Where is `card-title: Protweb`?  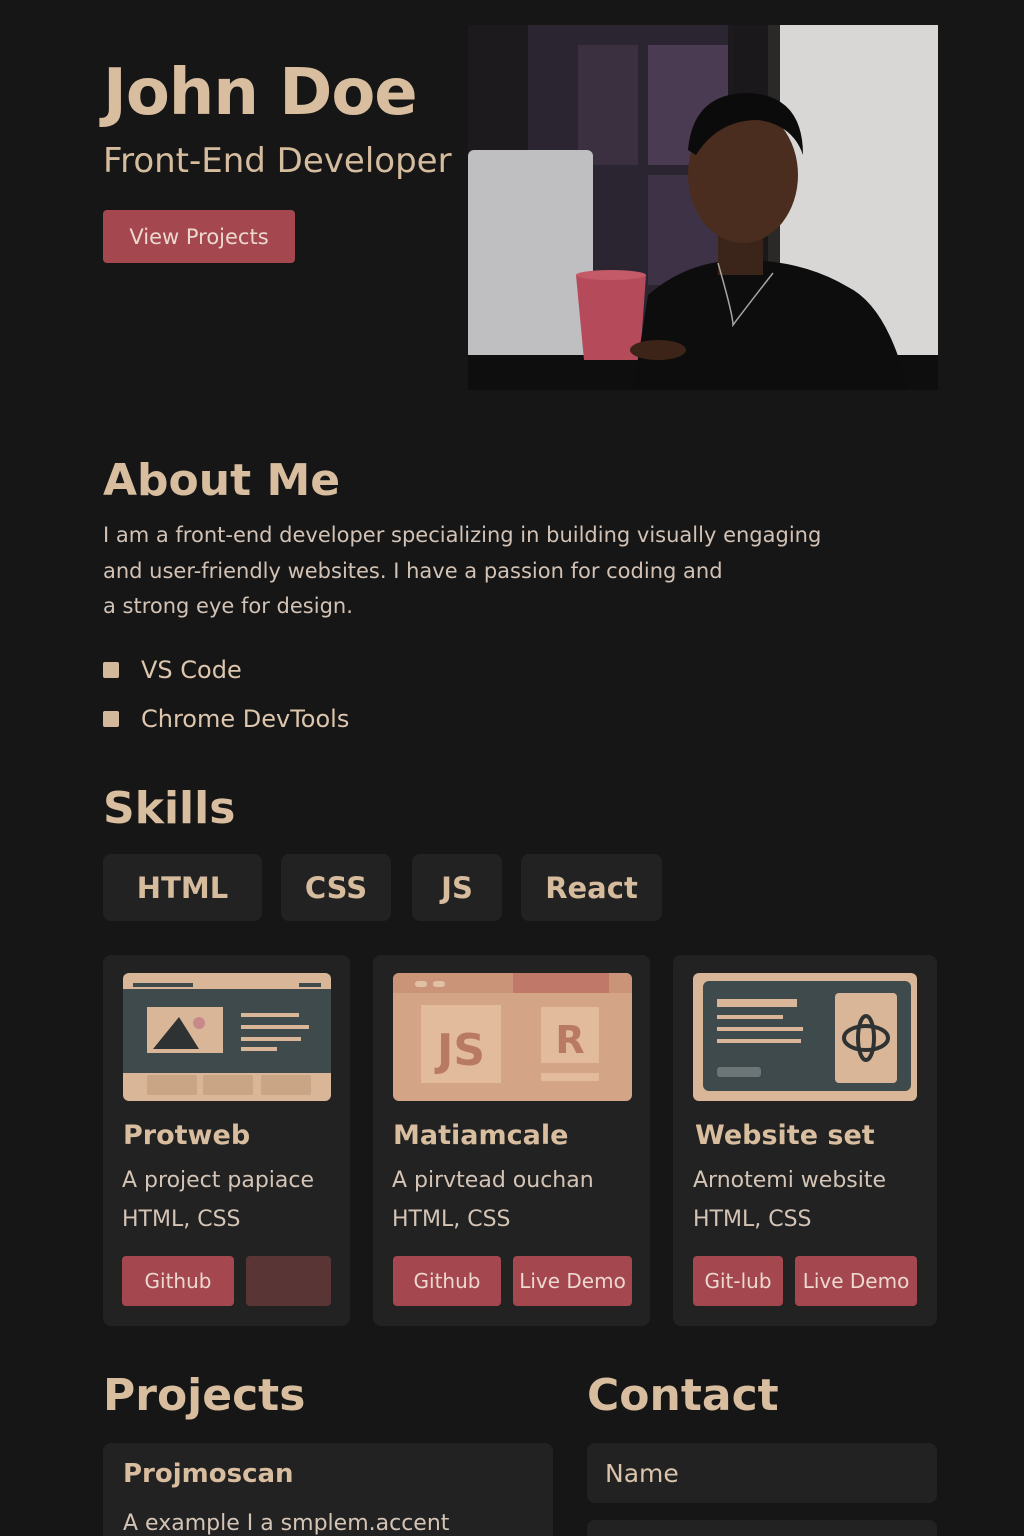
card-title: Protweb is located at coordinates (187, 1135).